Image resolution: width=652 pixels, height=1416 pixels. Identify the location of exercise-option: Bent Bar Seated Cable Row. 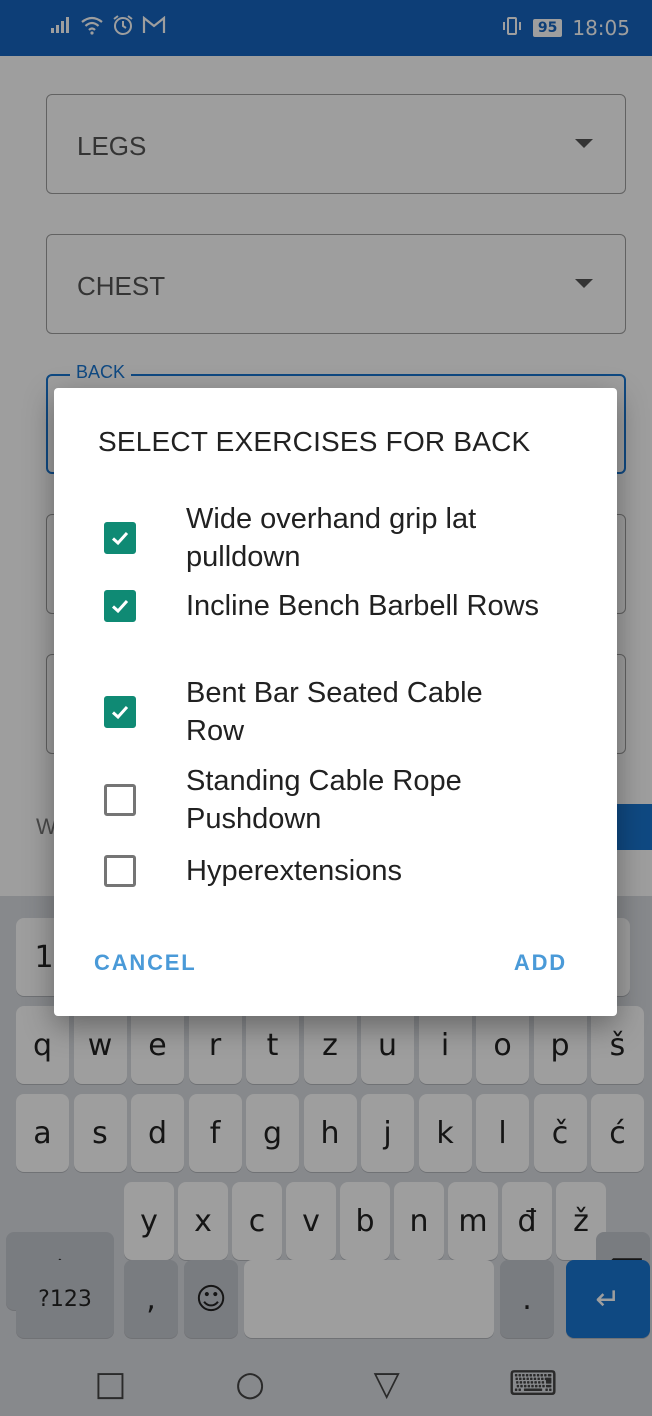
(344, 712).